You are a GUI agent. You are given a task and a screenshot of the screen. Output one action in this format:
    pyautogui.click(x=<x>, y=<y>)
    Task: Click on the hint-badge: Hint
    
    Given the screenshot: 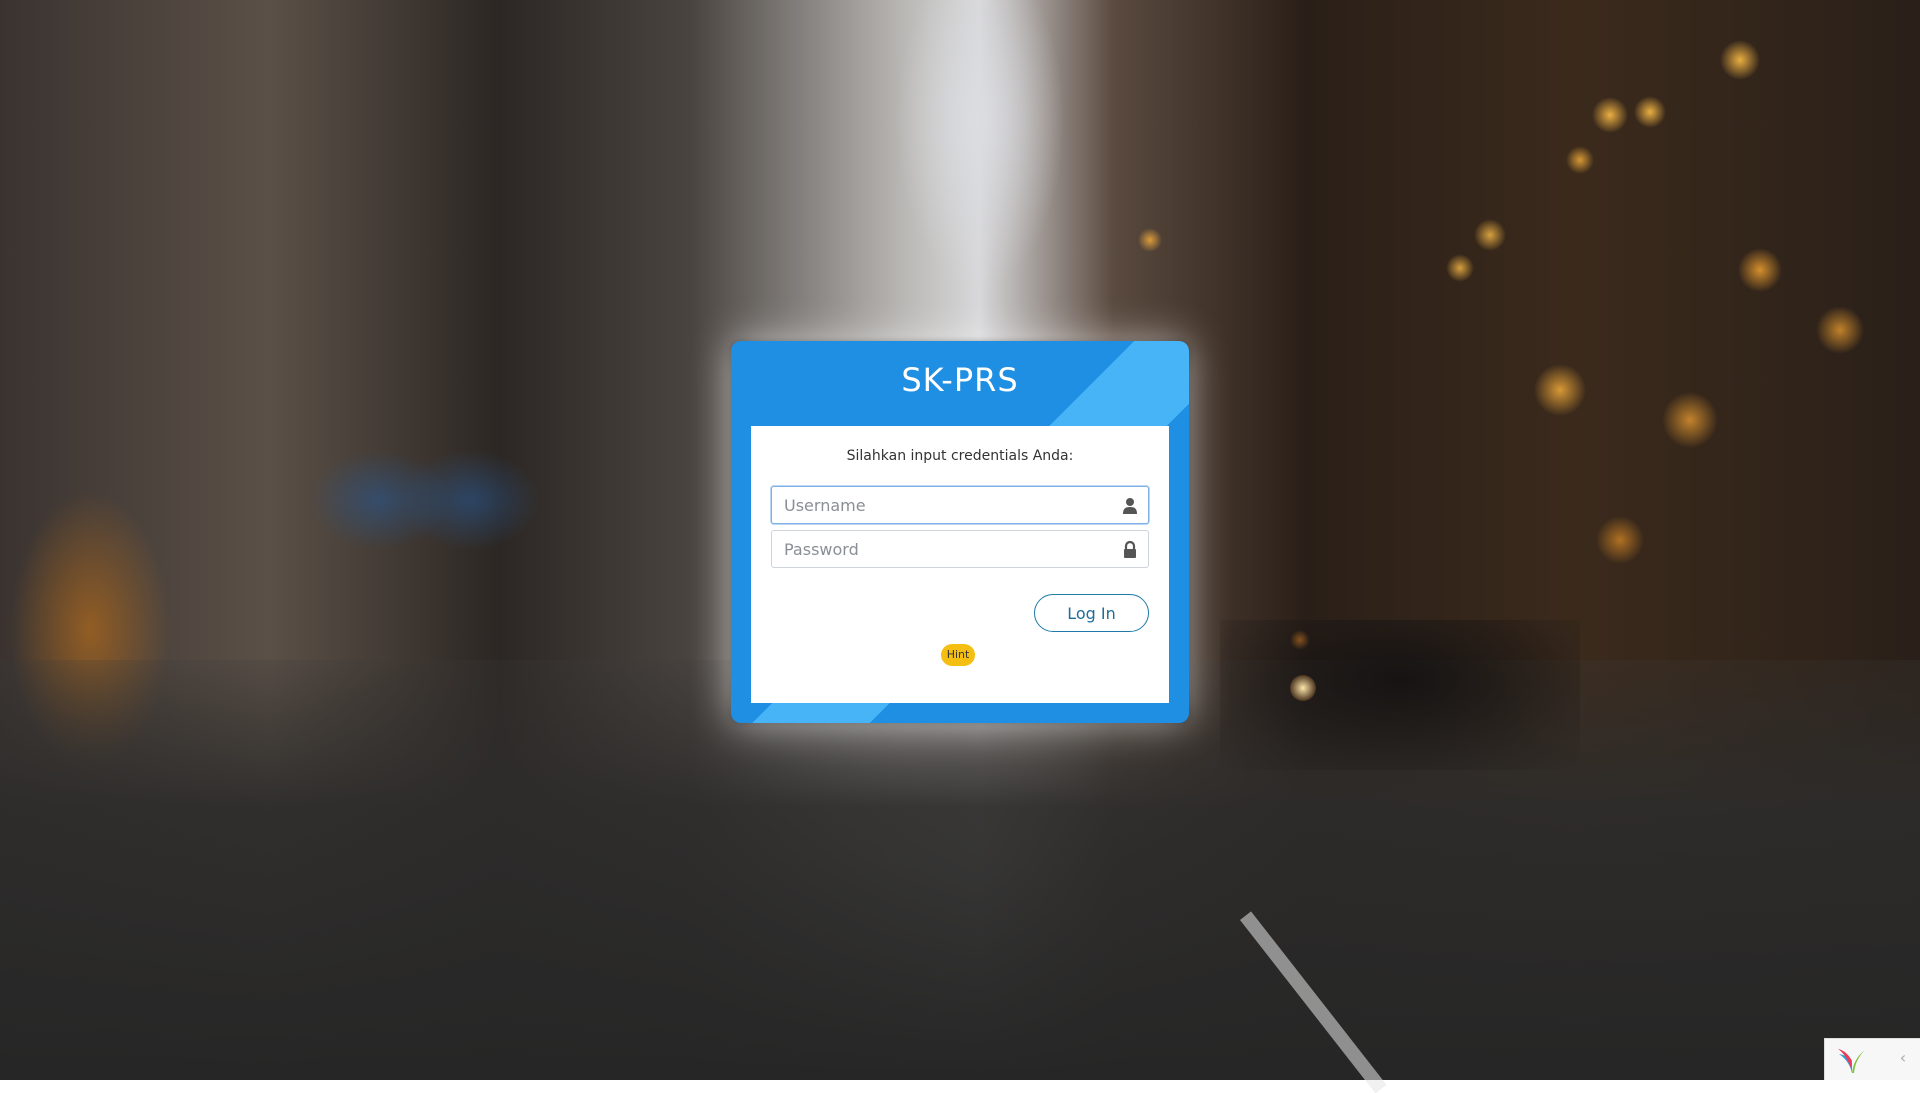 What is the action you would take?
    pyautogui.click(x=958, y=655)
    